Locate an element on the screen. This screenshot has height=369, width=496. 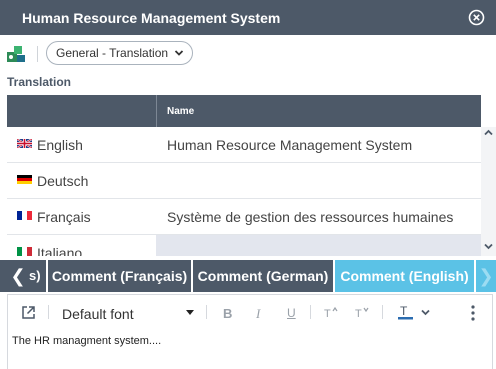
tab-comment-english: Comment (English) is located at coordinates (403, 276).